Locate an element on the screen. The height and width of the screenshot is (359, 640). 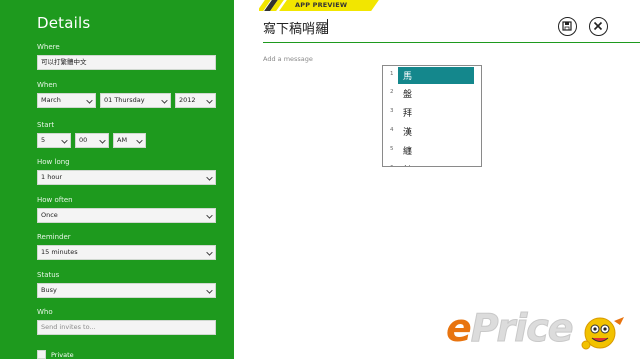
candidate-number: 4 is located at coordinates (392, 130).